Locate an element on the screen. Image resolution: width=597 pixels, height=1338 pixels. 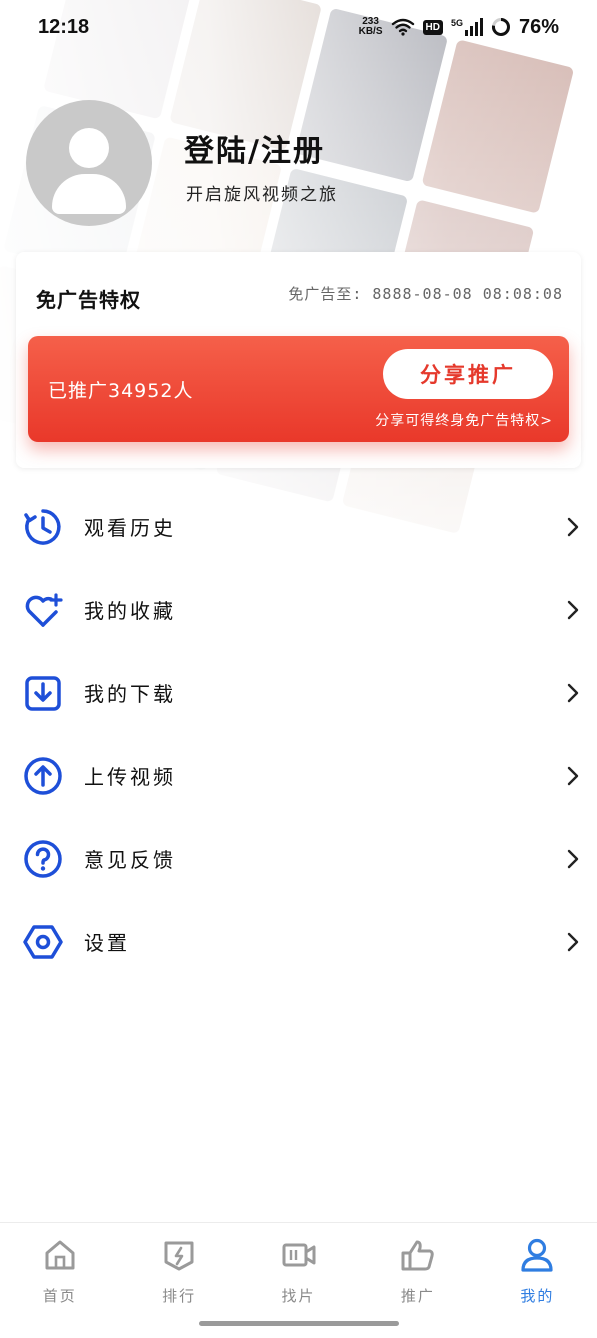
tab-ranking-label: 排行 is located at coordinates (179, 1296).